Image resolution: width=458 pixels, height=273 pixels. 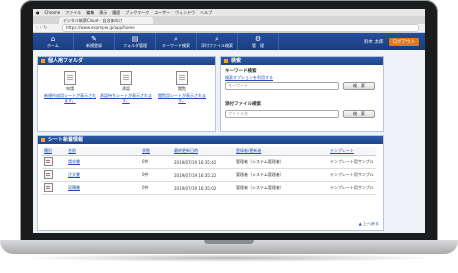 What do you see at coordinates (403, 42) in the screenshot?
I see `logout-button: ログアウト` at bounding box center [403, 42].